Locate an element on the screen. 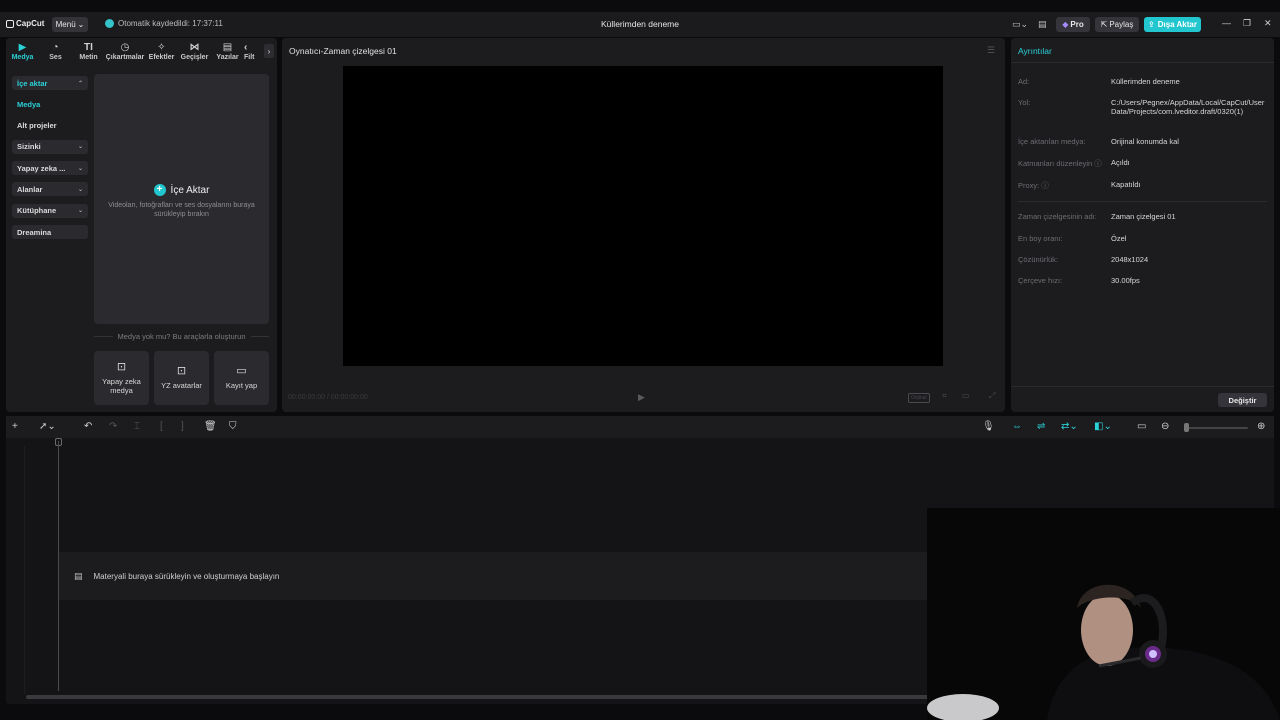 The width and height of the screenshot is (1280, 720). create-hint: Medya yok mu? Bu araçlarla oluşturun is located at coordinates (182, 336).